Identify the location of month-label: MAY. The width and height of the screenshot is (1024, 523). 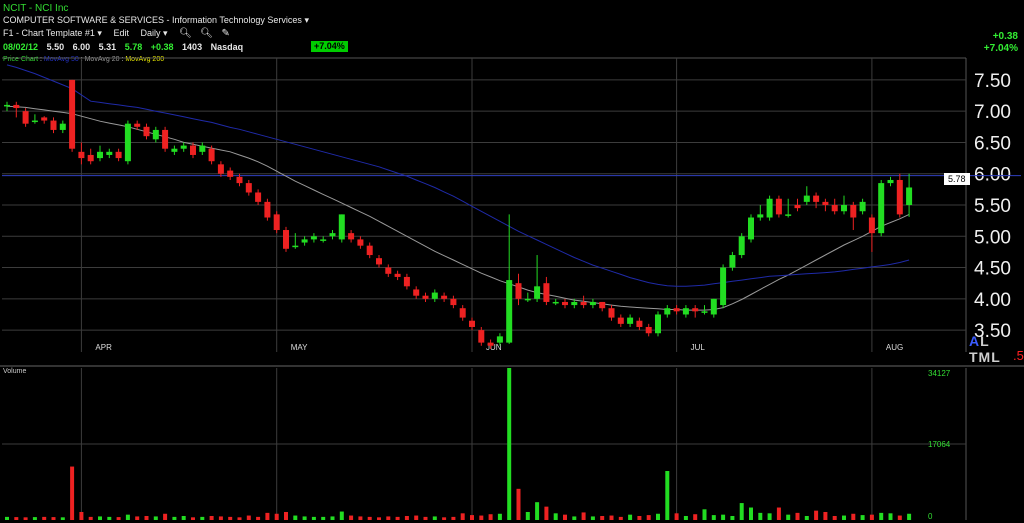
(299, 347).